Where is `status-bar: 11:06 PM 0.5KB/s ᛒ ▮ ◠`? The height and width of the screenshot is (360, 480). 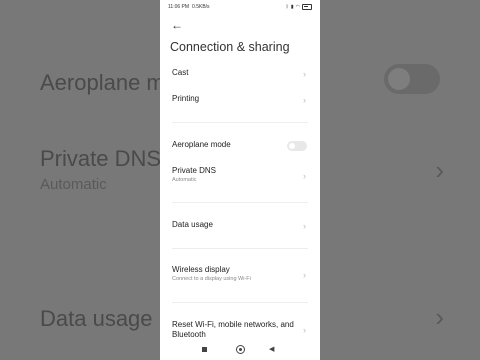 status-bar: 11:06 PM 0.5KB/s ᛒ ▮ ◠ is located at coordinates (240, 7).